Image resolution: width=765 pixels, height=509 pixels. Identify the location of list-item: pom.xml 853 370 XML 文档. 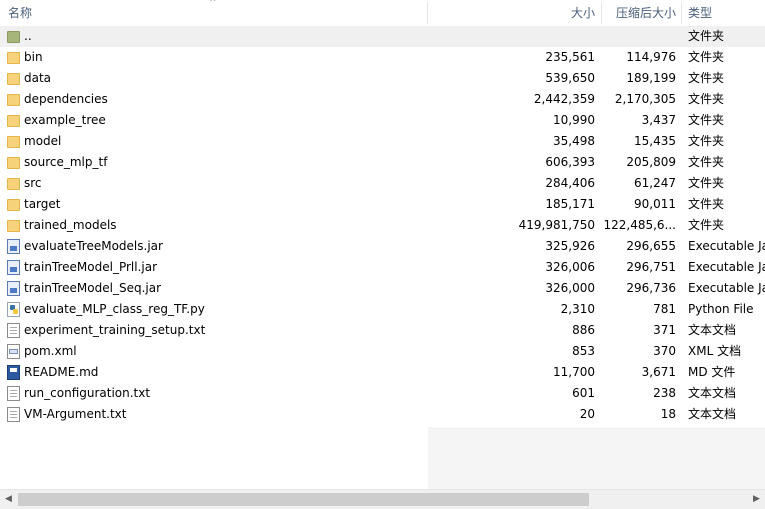
(382, 351).